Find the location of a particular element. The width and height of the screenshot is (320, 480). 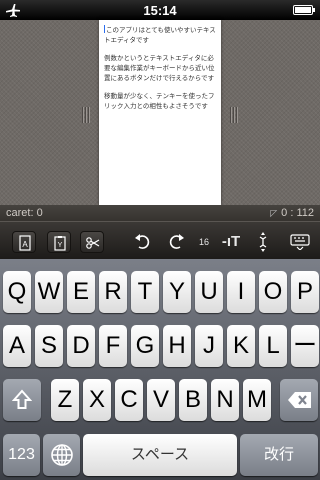

key-o: O is located at coordinates (273, 292).